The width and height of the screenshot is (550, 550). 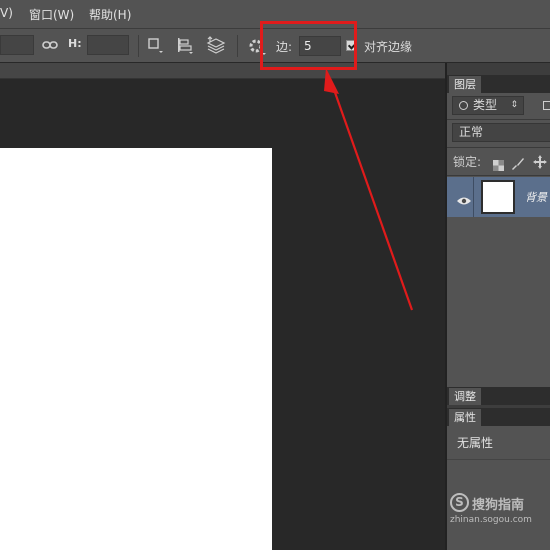 I want to click on watermark-text: 搜狗指南, so click(x=498, y=505).